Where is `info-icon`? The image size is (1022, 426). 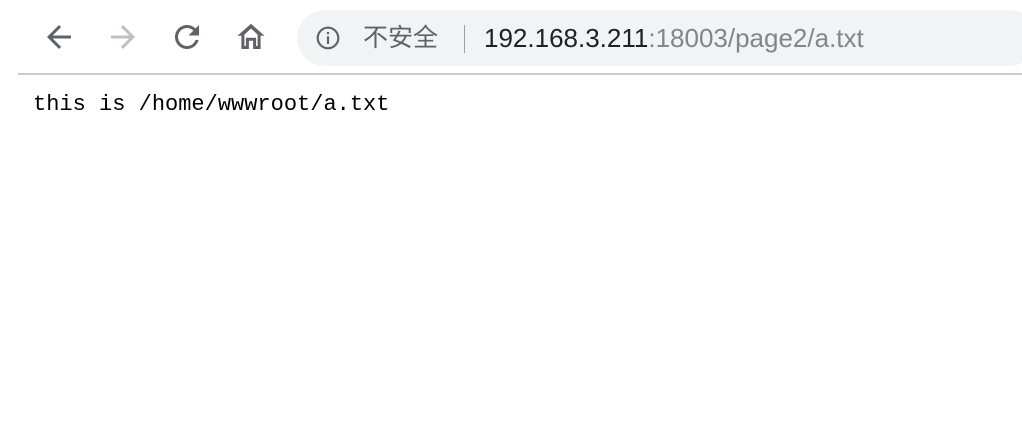 info-icon is located at coordinates (328, 38).